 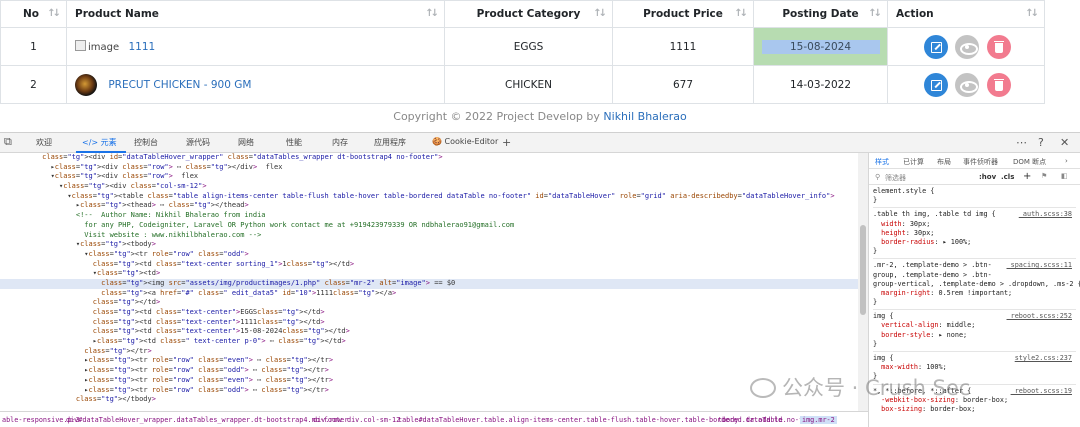 What do you see at coordinates (863, 270) in the screenshot?
I see `scroll-thumb` at bounding box center [863, 270].